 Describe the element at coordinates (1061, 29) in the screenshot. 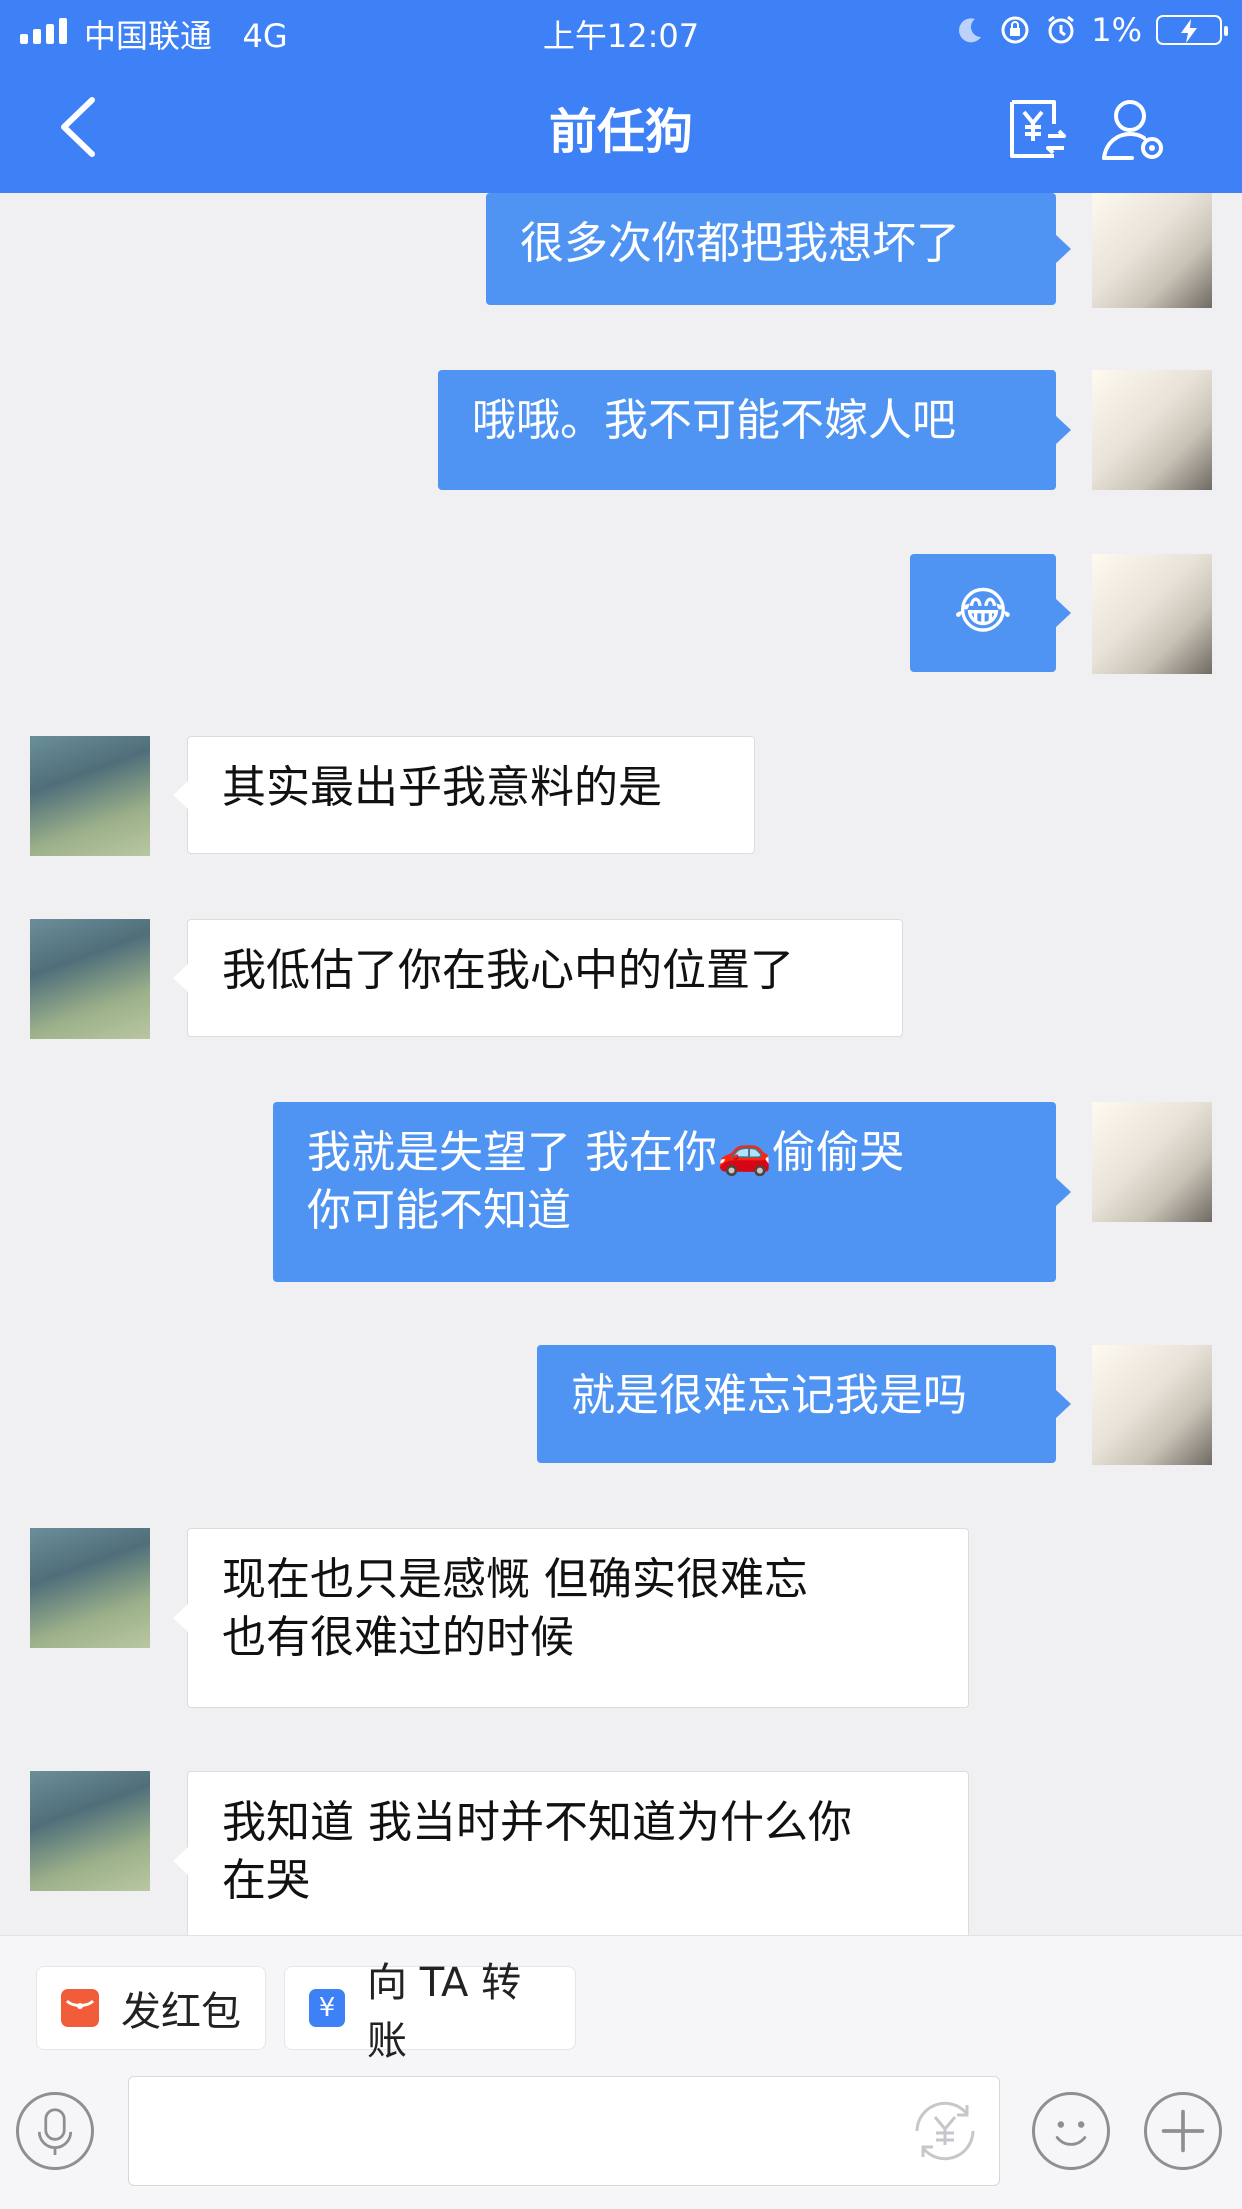

I see `alarm-icon` at that location.